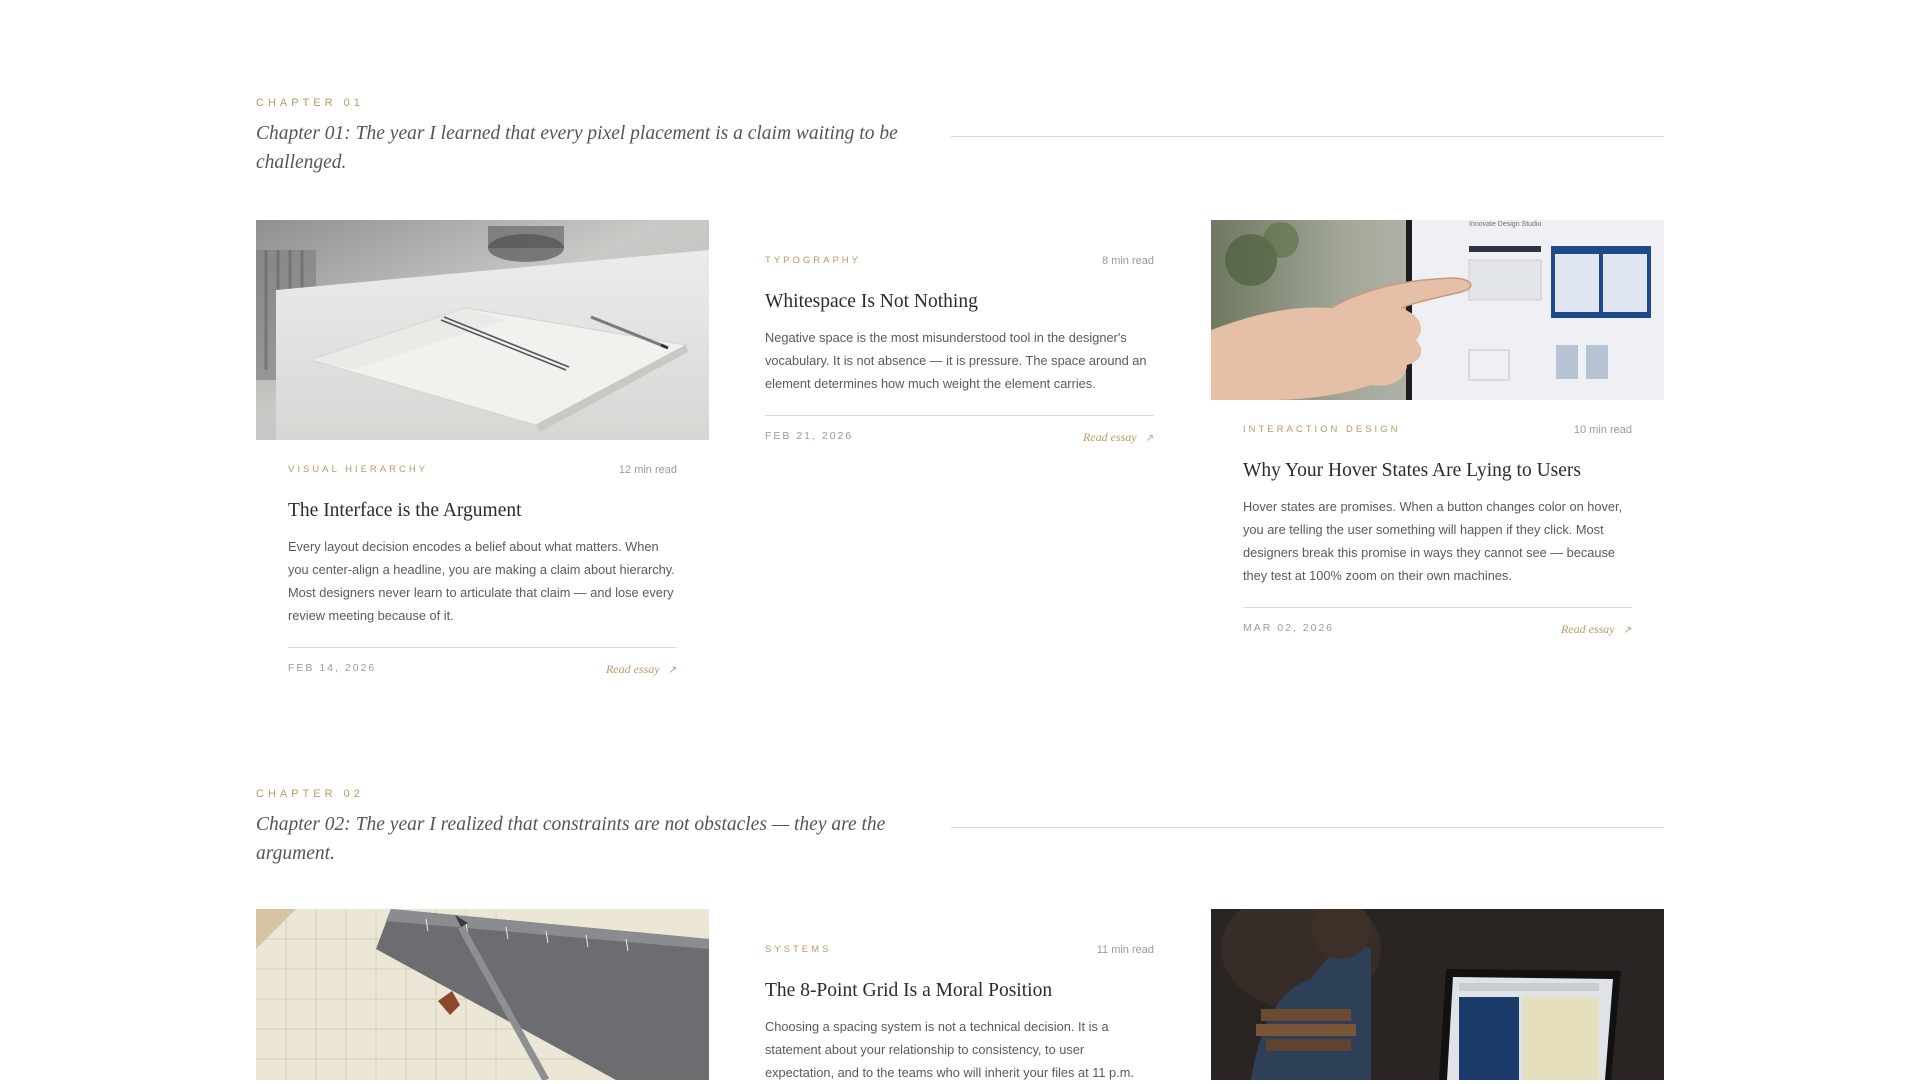 Image resolution: width=1920 pixels, height=1084 pixels. I want to click on card-footer: FEB 21, 2026 Read essay ↗, so click(959, 440).